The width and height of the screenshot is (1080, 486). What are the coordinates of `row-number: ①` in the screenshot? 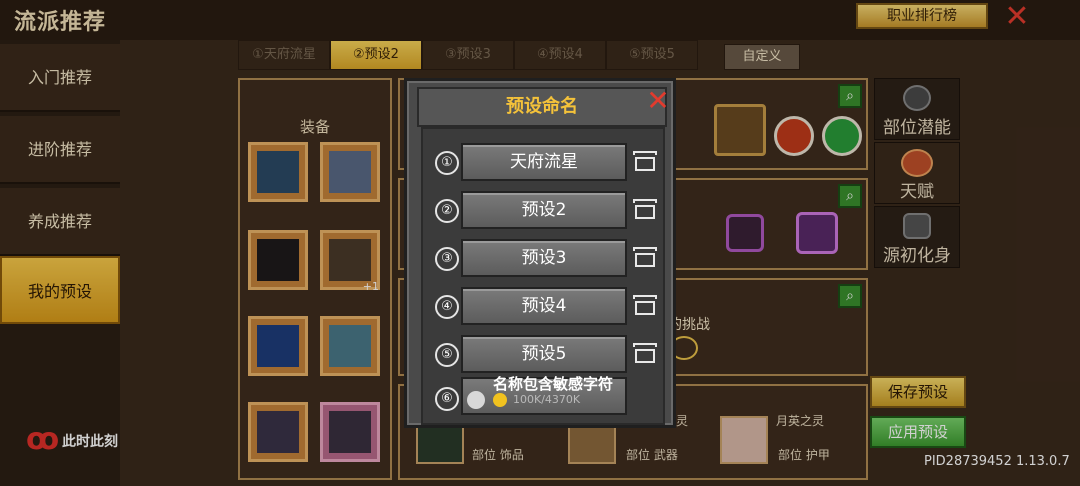 It's located at (447, 163).